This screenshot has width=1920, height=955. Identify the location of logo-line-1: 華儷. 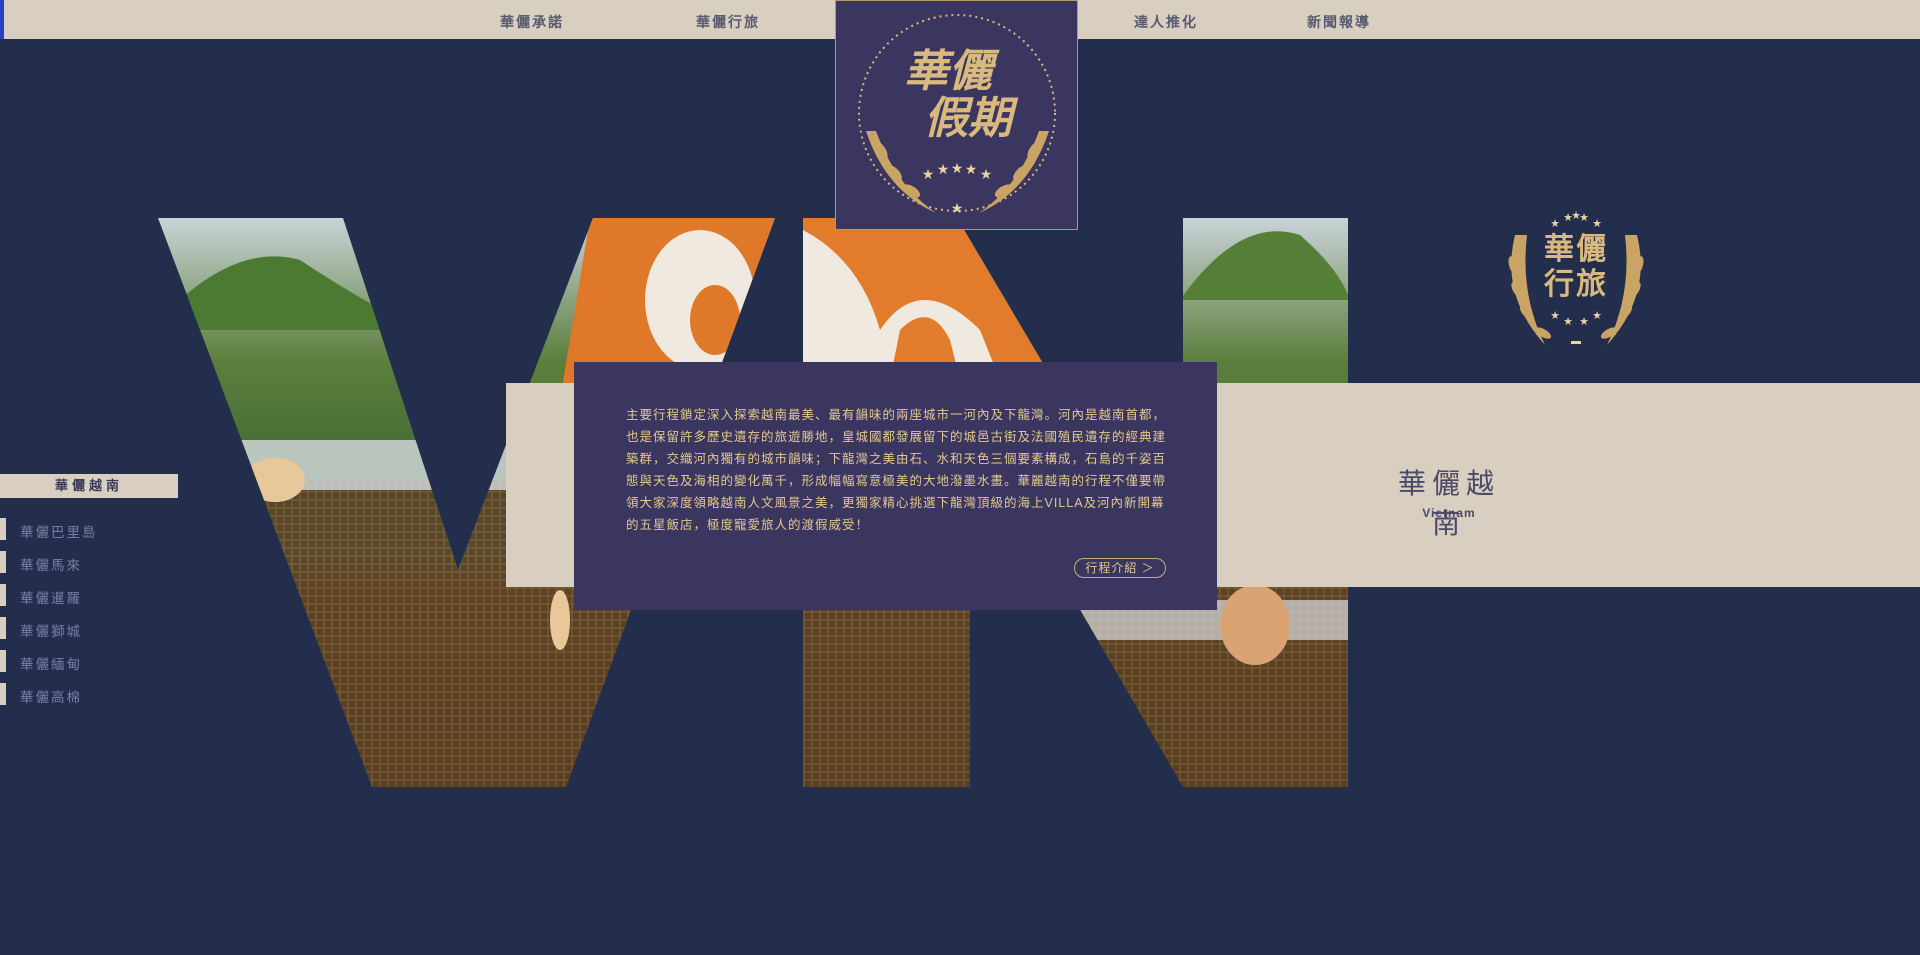
(948, 71).